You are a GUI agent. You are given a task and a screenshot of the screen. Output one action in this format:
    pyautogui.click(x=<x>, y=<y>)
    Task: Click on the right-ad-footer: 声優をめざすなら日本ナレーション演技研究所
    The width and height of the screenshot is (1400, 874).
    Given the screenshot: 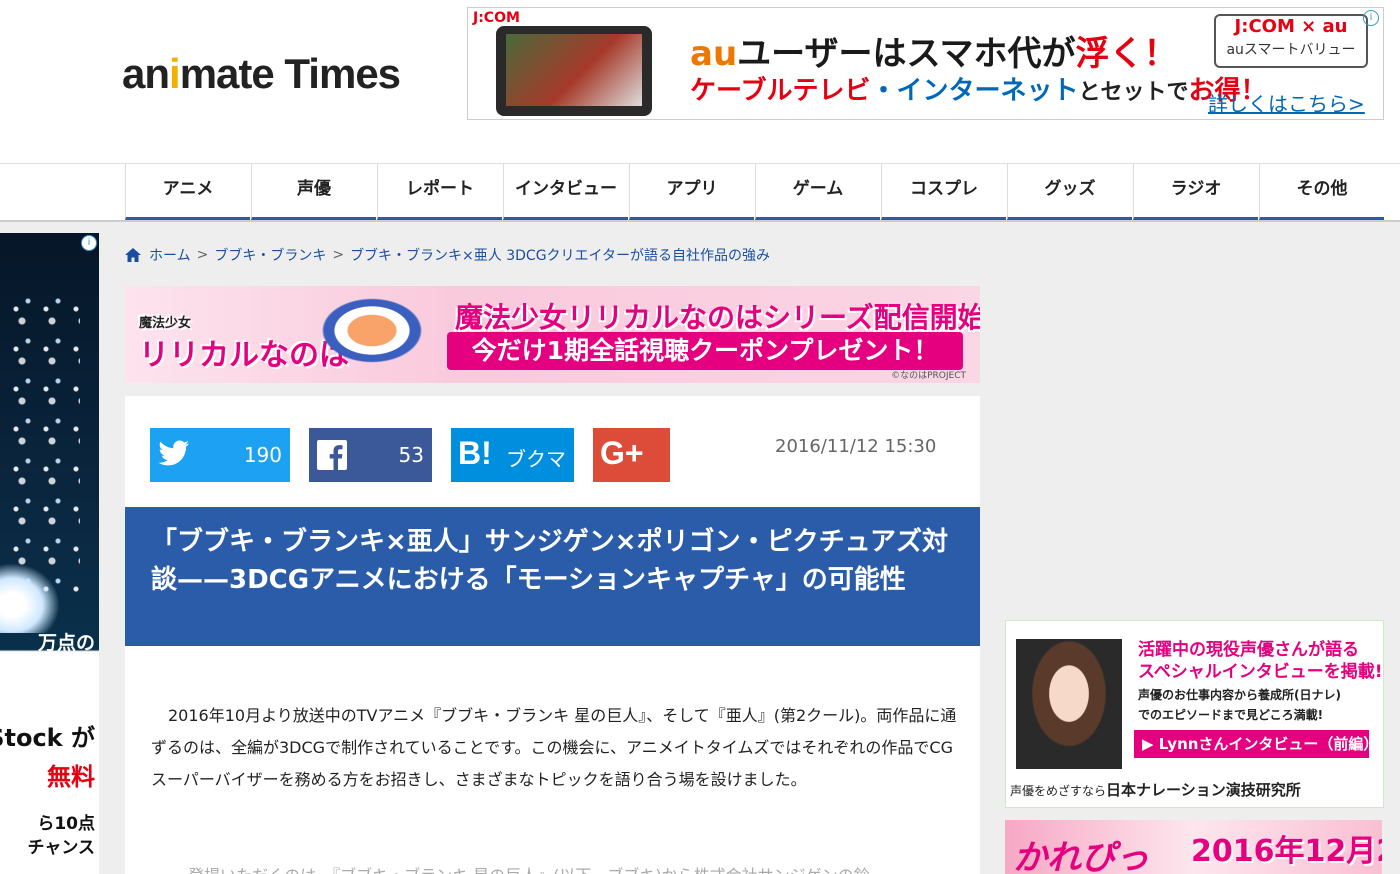 What is the action you would take?
    pyautogui.click(x=1155, y=790)
    